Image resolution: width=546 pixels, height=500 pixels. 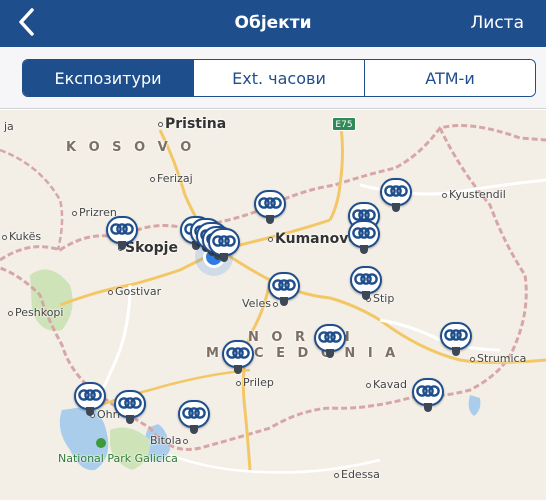 I want to click on park-icon, so click(x=101, y=443).